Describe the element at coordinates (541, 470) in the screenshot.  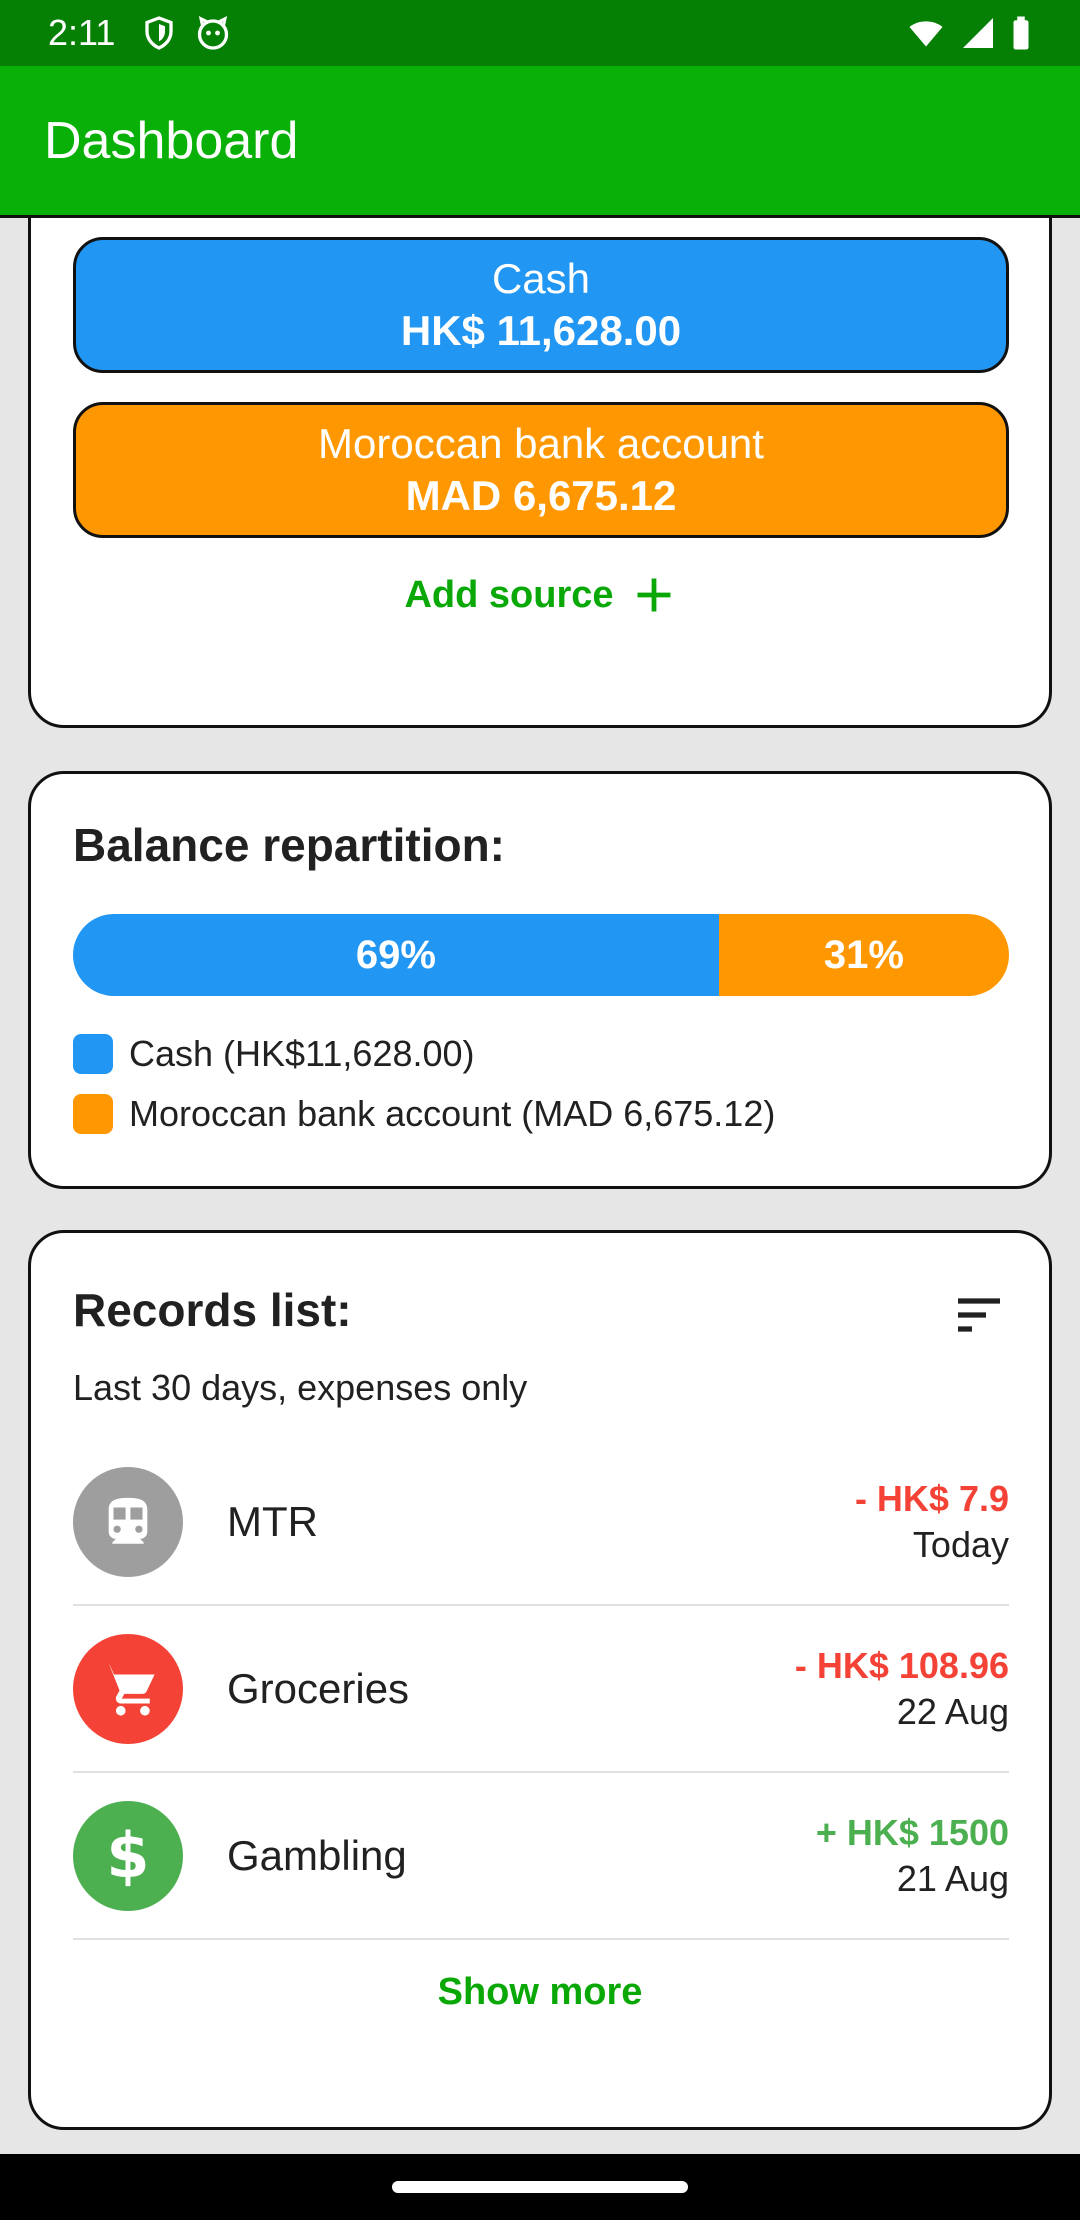
I see `source-moroccan-bank-button: Moroccan bank account MAD 6,675.12` at that location.